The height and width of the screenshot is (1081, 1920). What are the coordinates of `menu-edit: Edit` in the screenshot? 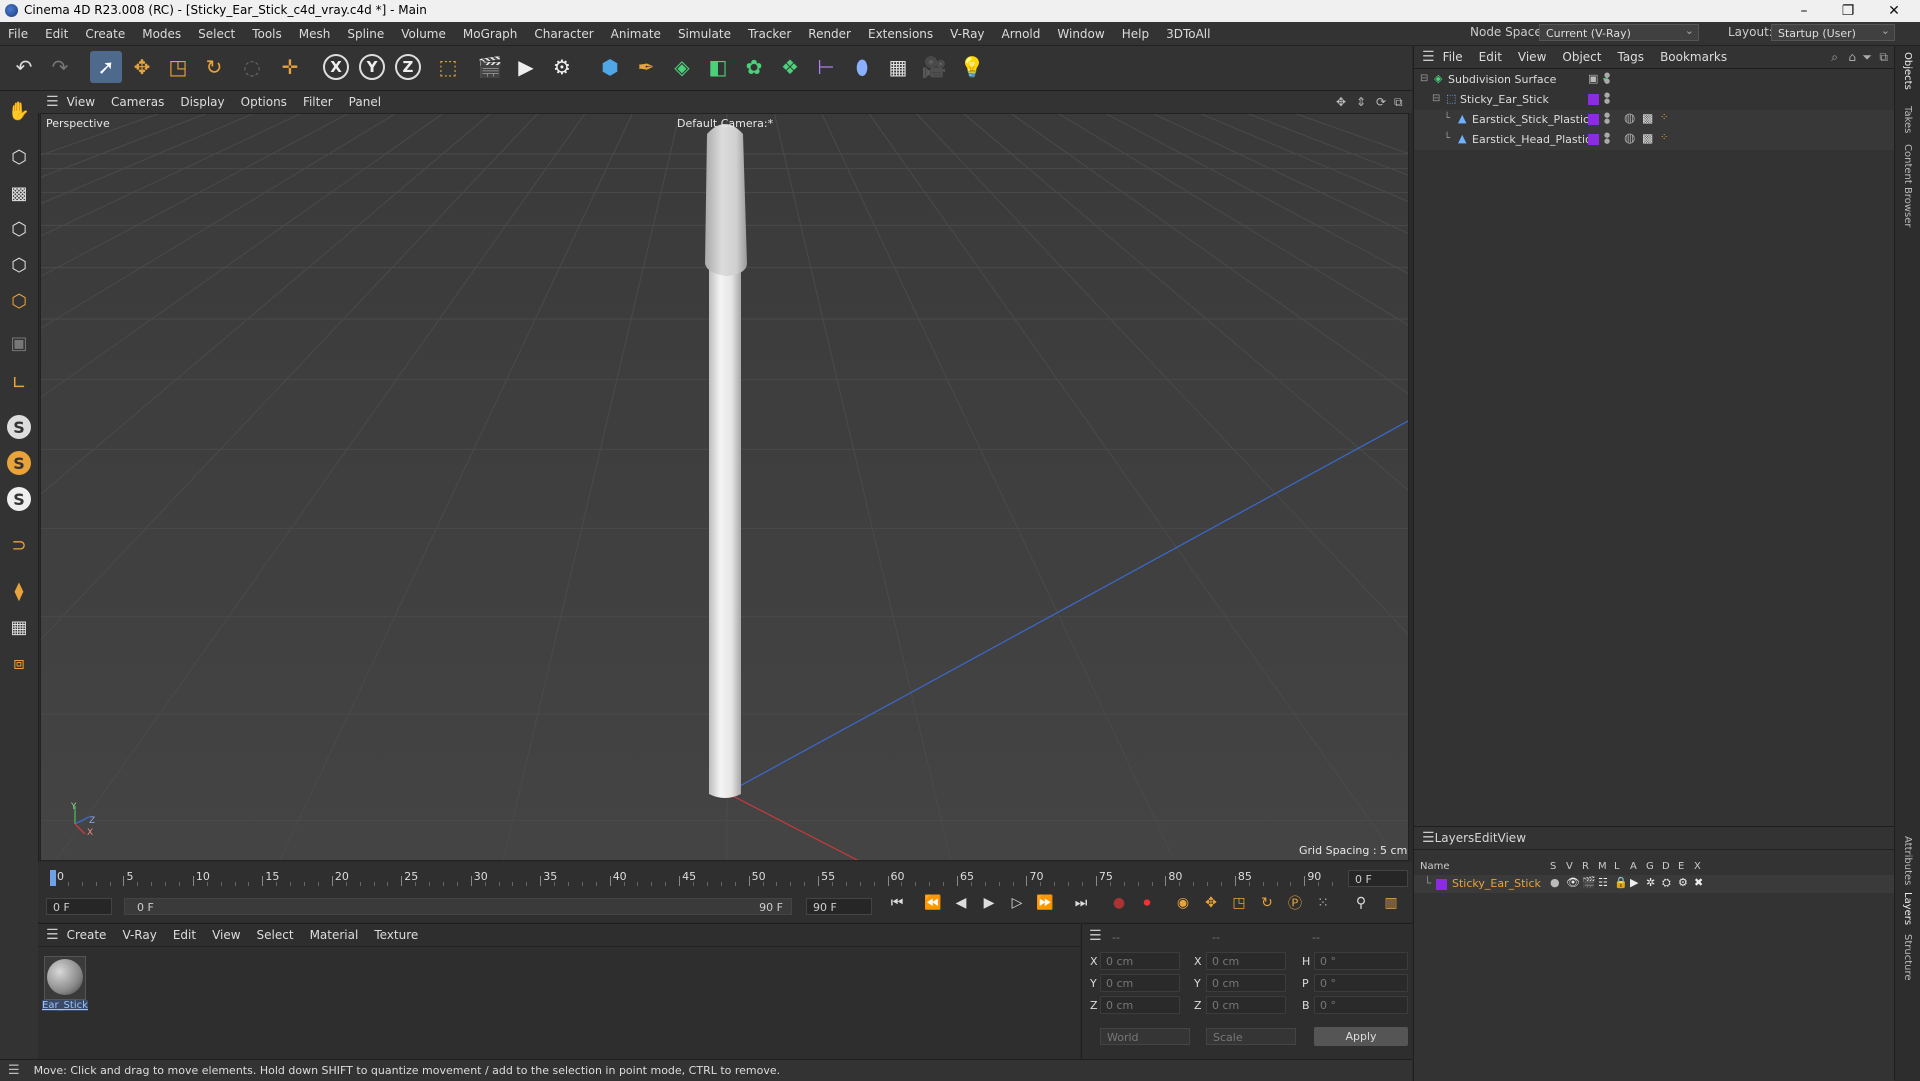 It's located at (56, 34).